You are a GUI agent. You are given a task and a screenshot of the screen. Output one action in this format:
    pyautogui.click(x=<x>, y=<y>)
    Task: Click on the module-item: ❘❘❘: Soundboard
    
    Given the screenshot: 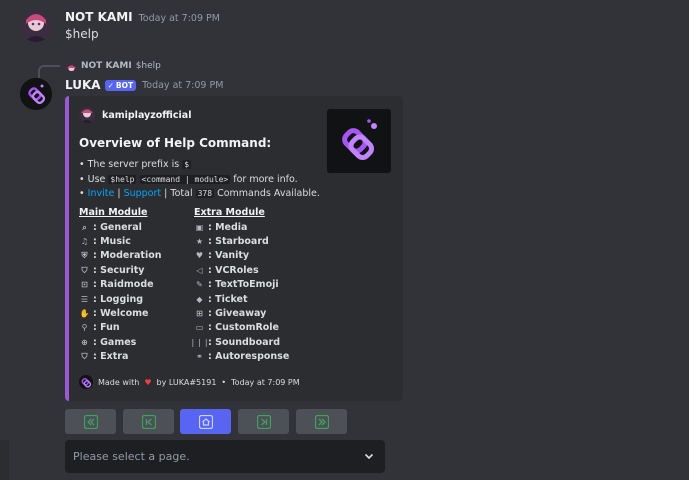 What is the action you would take?
    pyautogui.click(x=239, y=342)
    